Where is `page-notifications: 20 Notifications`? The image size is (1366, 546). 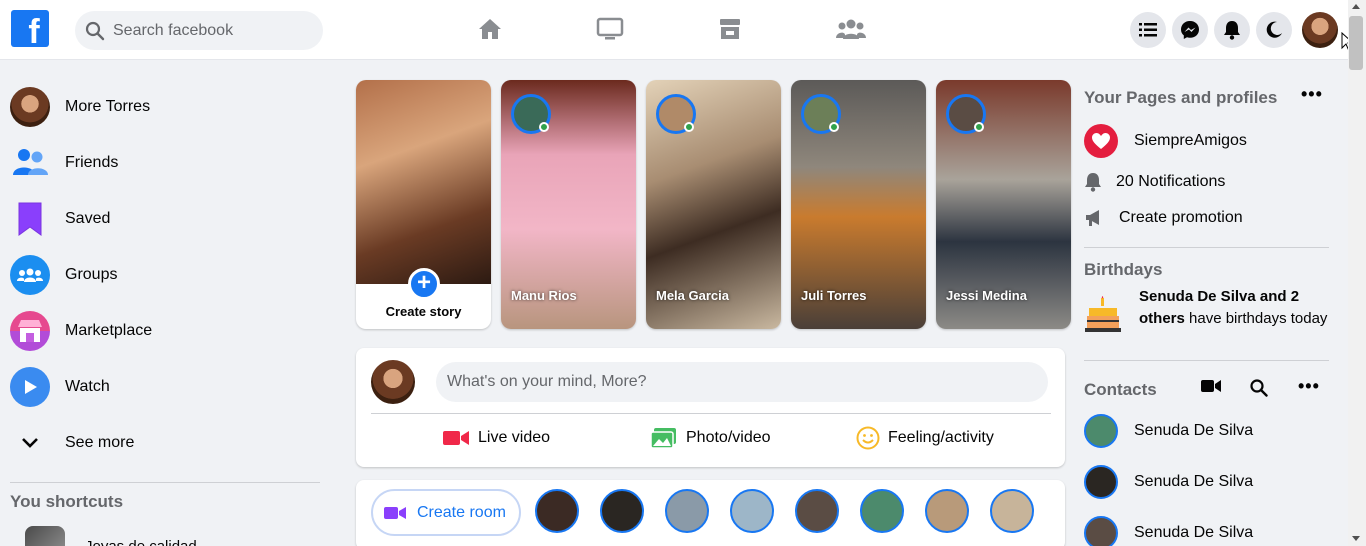 page-notifications: 20 Notifications is located at coordinates (1154, 182).